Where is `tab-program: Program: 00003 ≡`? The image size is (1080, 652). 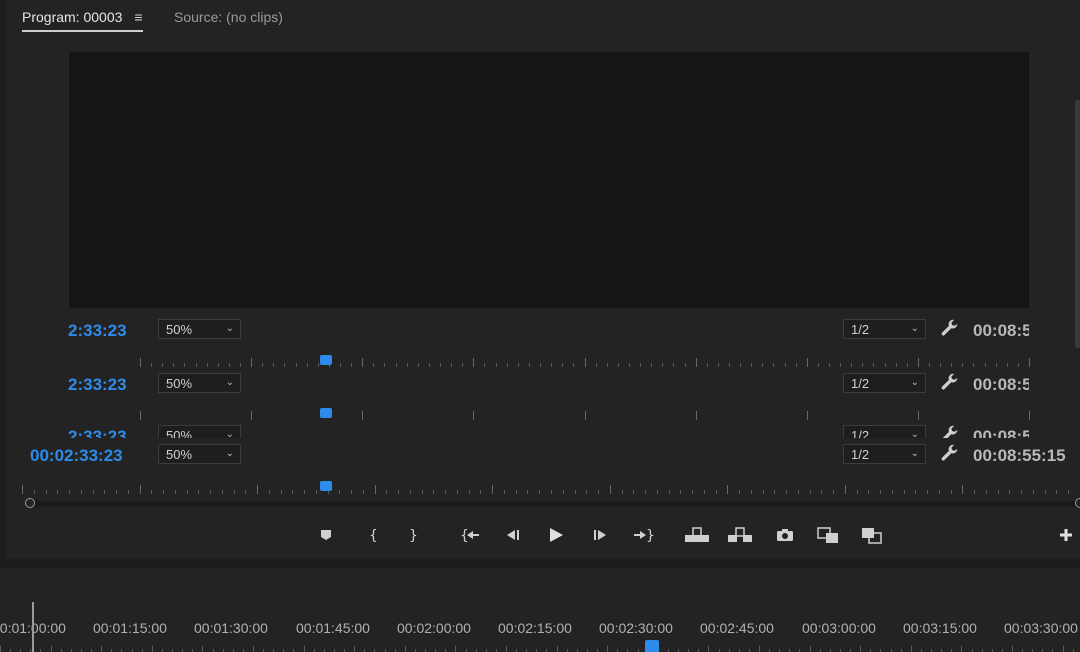
tab-program: Program: 00003 ≡ is located at coordinates (82, 20).